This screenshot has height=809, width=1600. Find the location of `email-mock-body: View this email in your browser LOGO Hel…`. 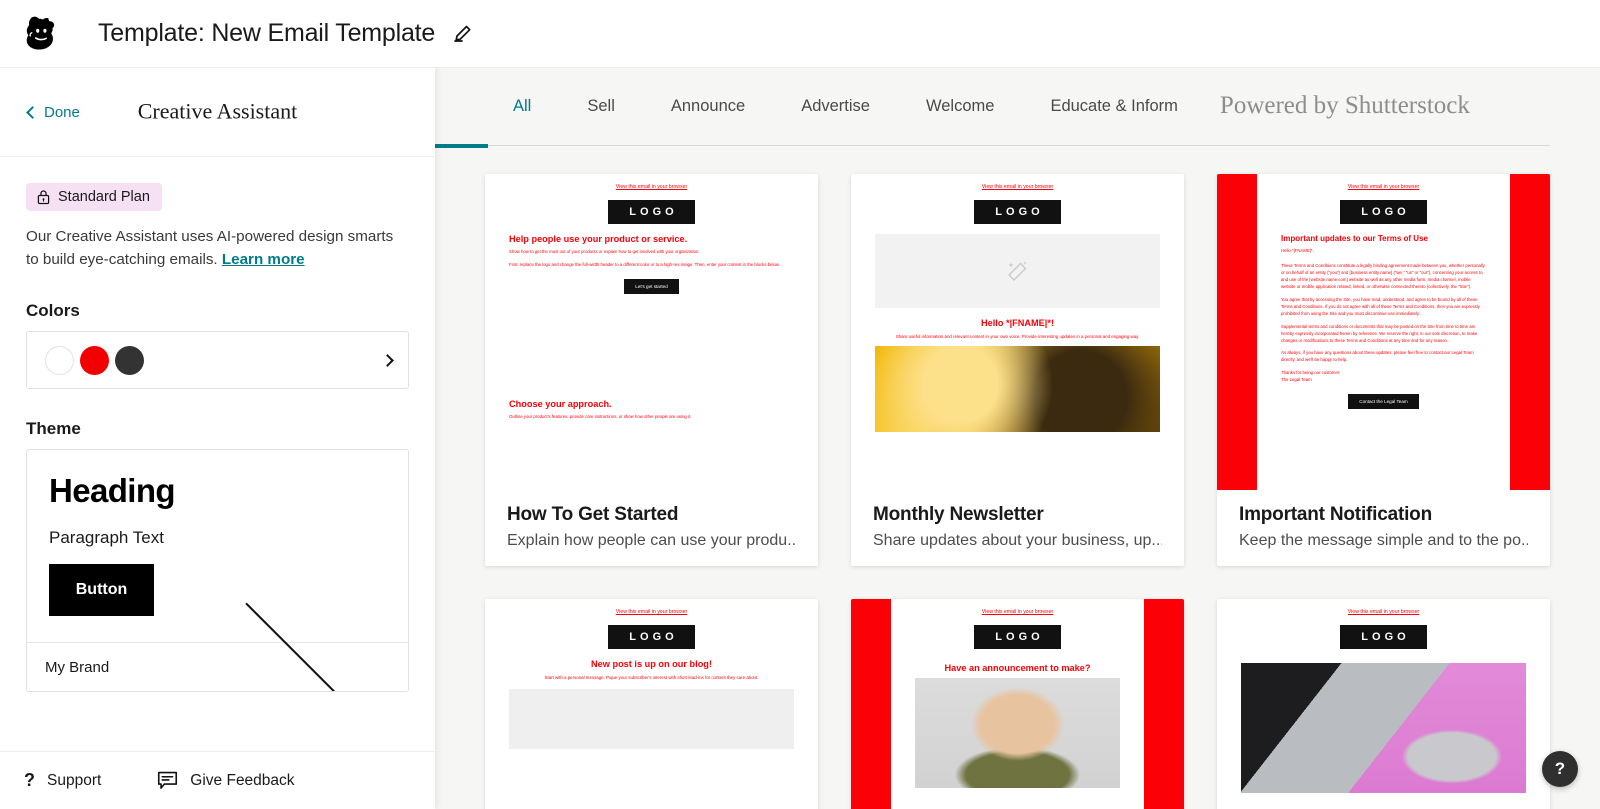

email-mock-body: View this email in your browser LOGO Hel… is located at coordinates (651, 332).